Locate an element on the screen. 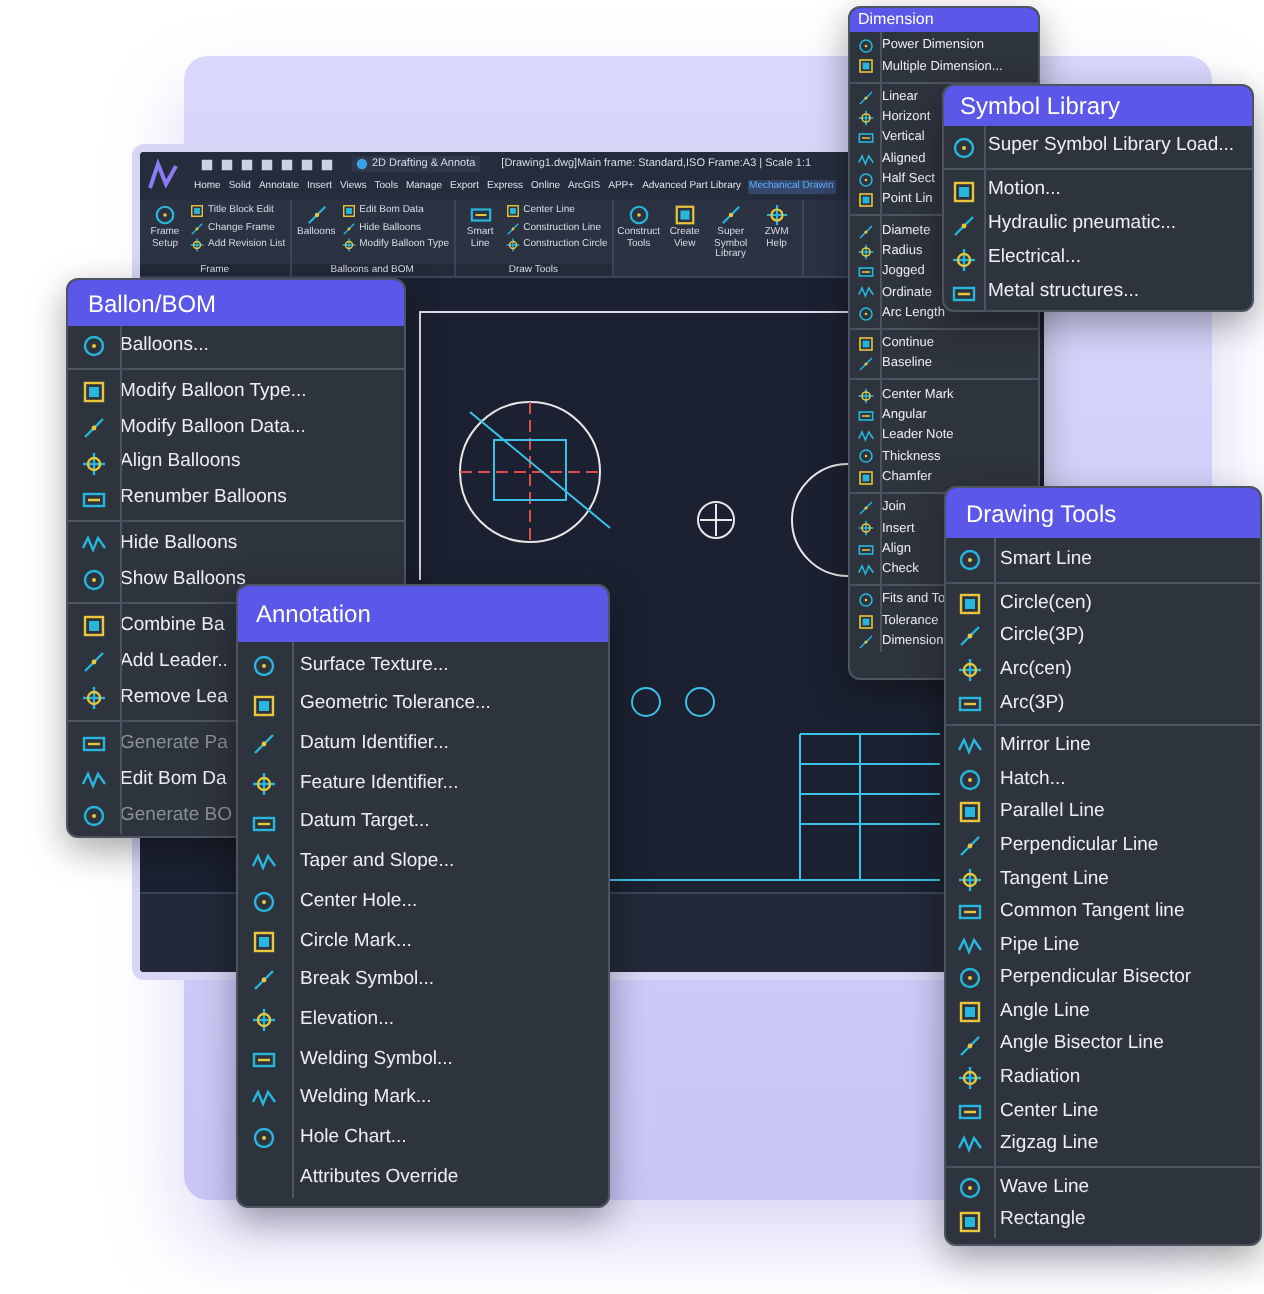 This screenshot has height=1294, width=1264. panel-title: Ballon/BOM is located at coordinates (236, 303).